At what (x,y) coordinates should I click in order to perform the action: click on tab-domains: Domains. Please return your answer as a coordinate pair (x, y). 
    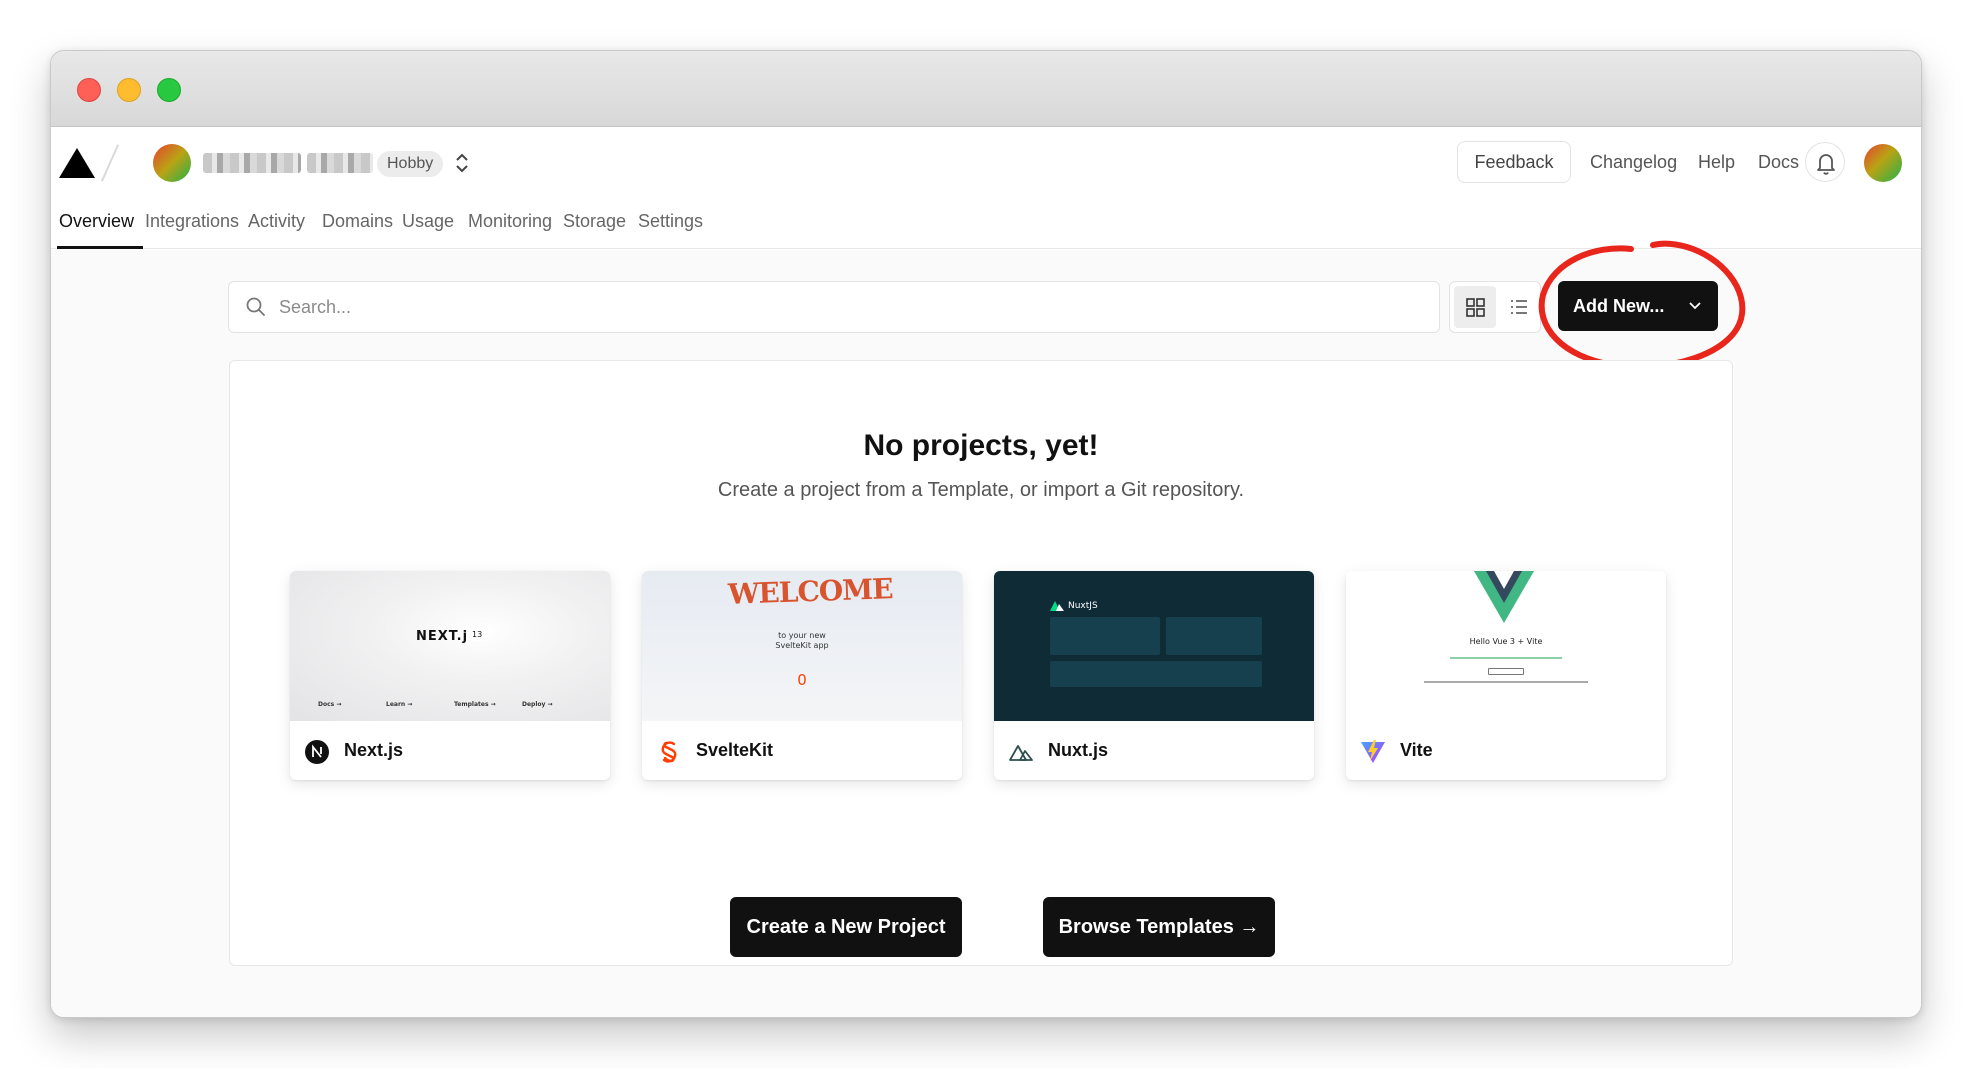
    Looking at the image, I should click on (357, 221).